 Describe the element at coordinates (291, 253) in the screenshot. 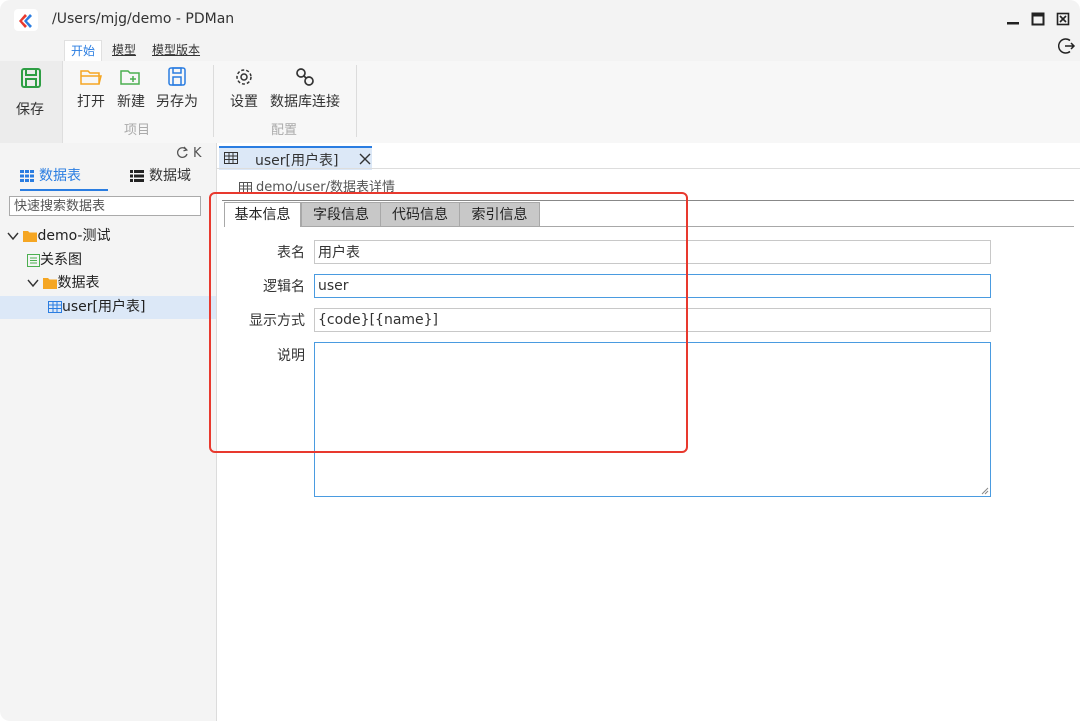

I see `table-name-label: 表名` at that location.